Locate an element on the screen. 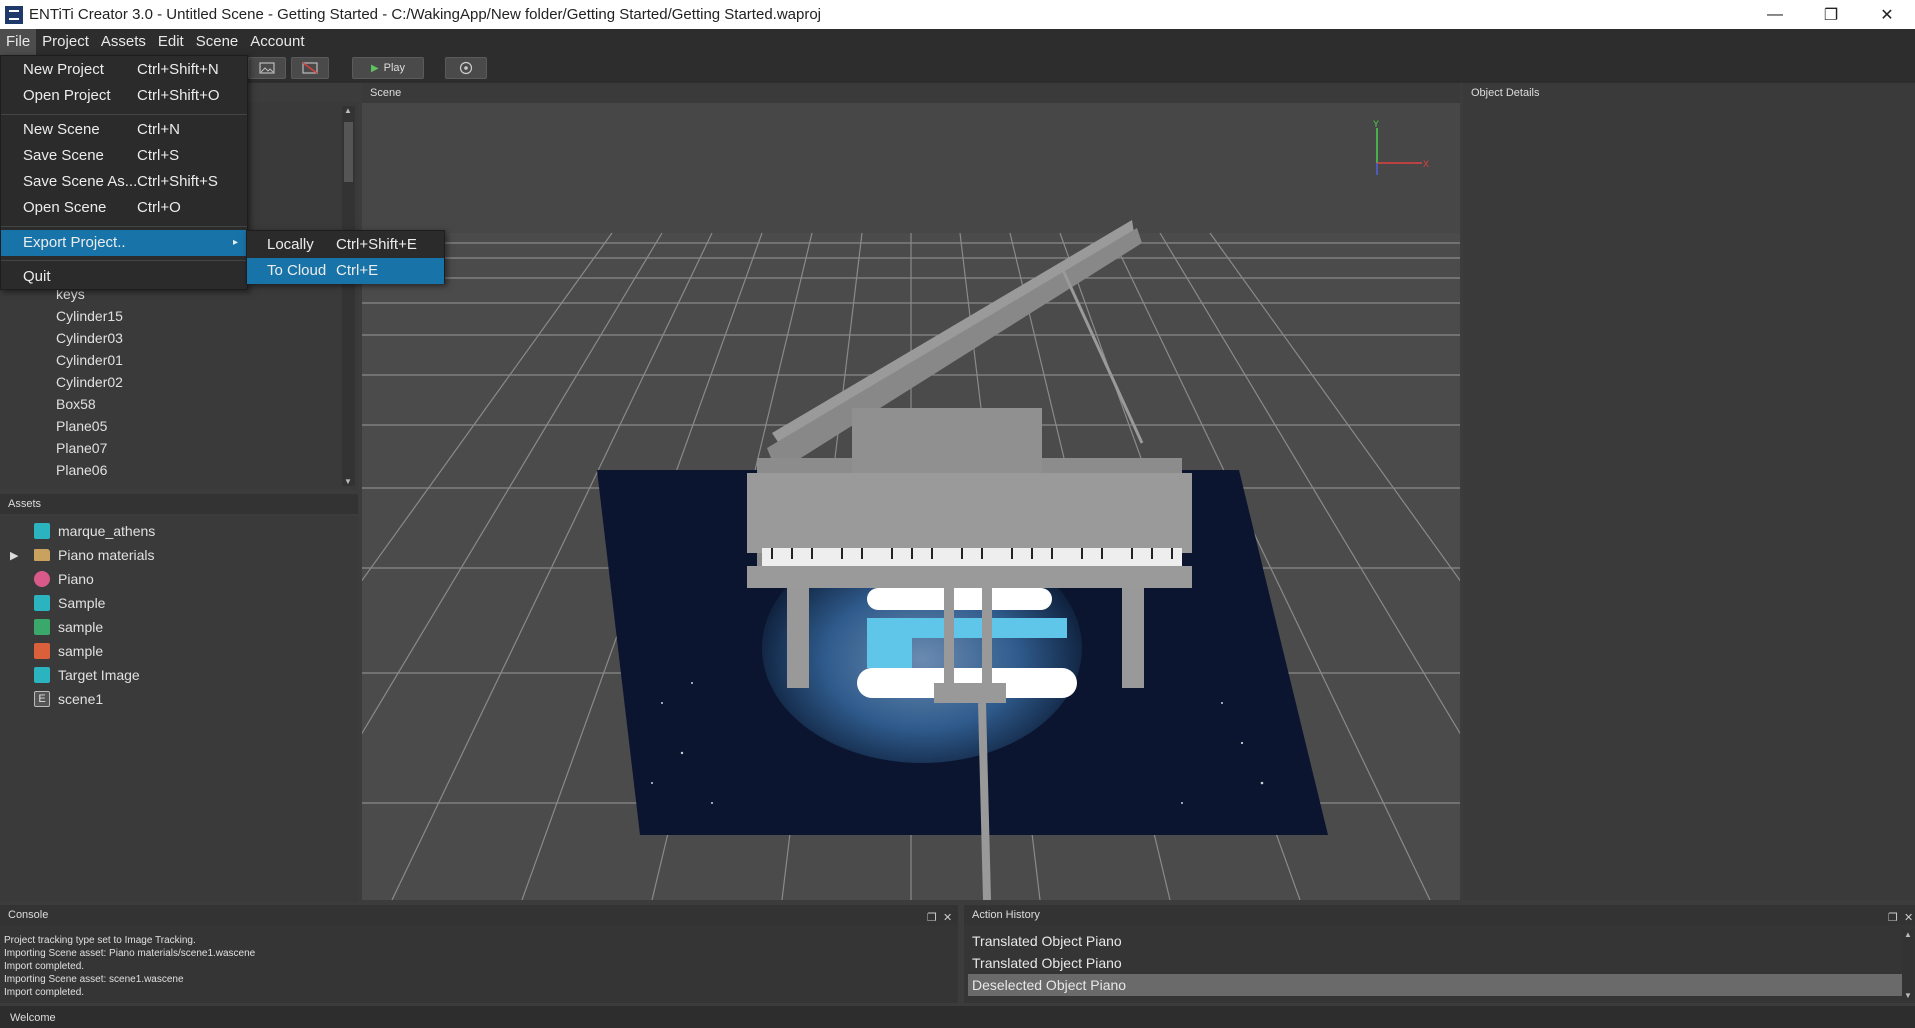 This screenshot has width=1915, height=1028. asset-label: Sample is located at coordinates (82, 603).